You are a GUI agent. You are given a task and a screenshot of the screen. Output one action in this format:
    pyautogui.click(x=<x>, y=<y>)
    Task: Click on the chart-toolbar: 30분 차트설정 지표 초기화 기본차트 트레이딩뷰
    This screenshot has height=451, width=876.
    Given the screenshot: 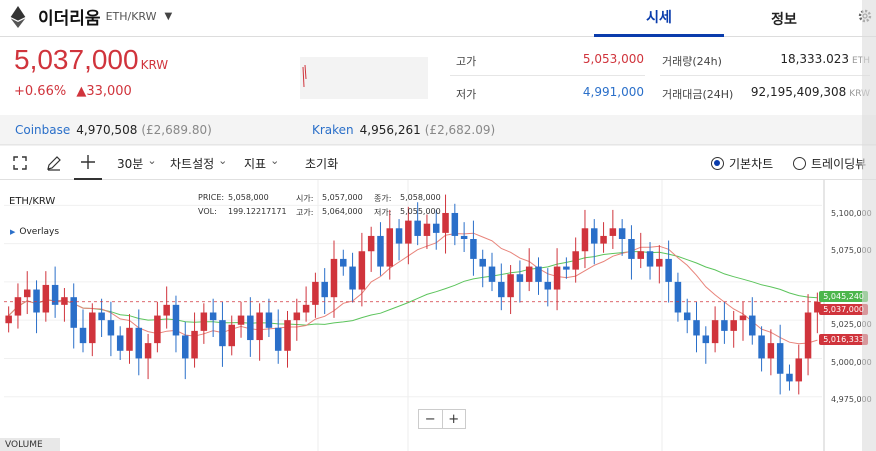 What is the action you would take?
    pyautogui.click(x=438, y=163)
    